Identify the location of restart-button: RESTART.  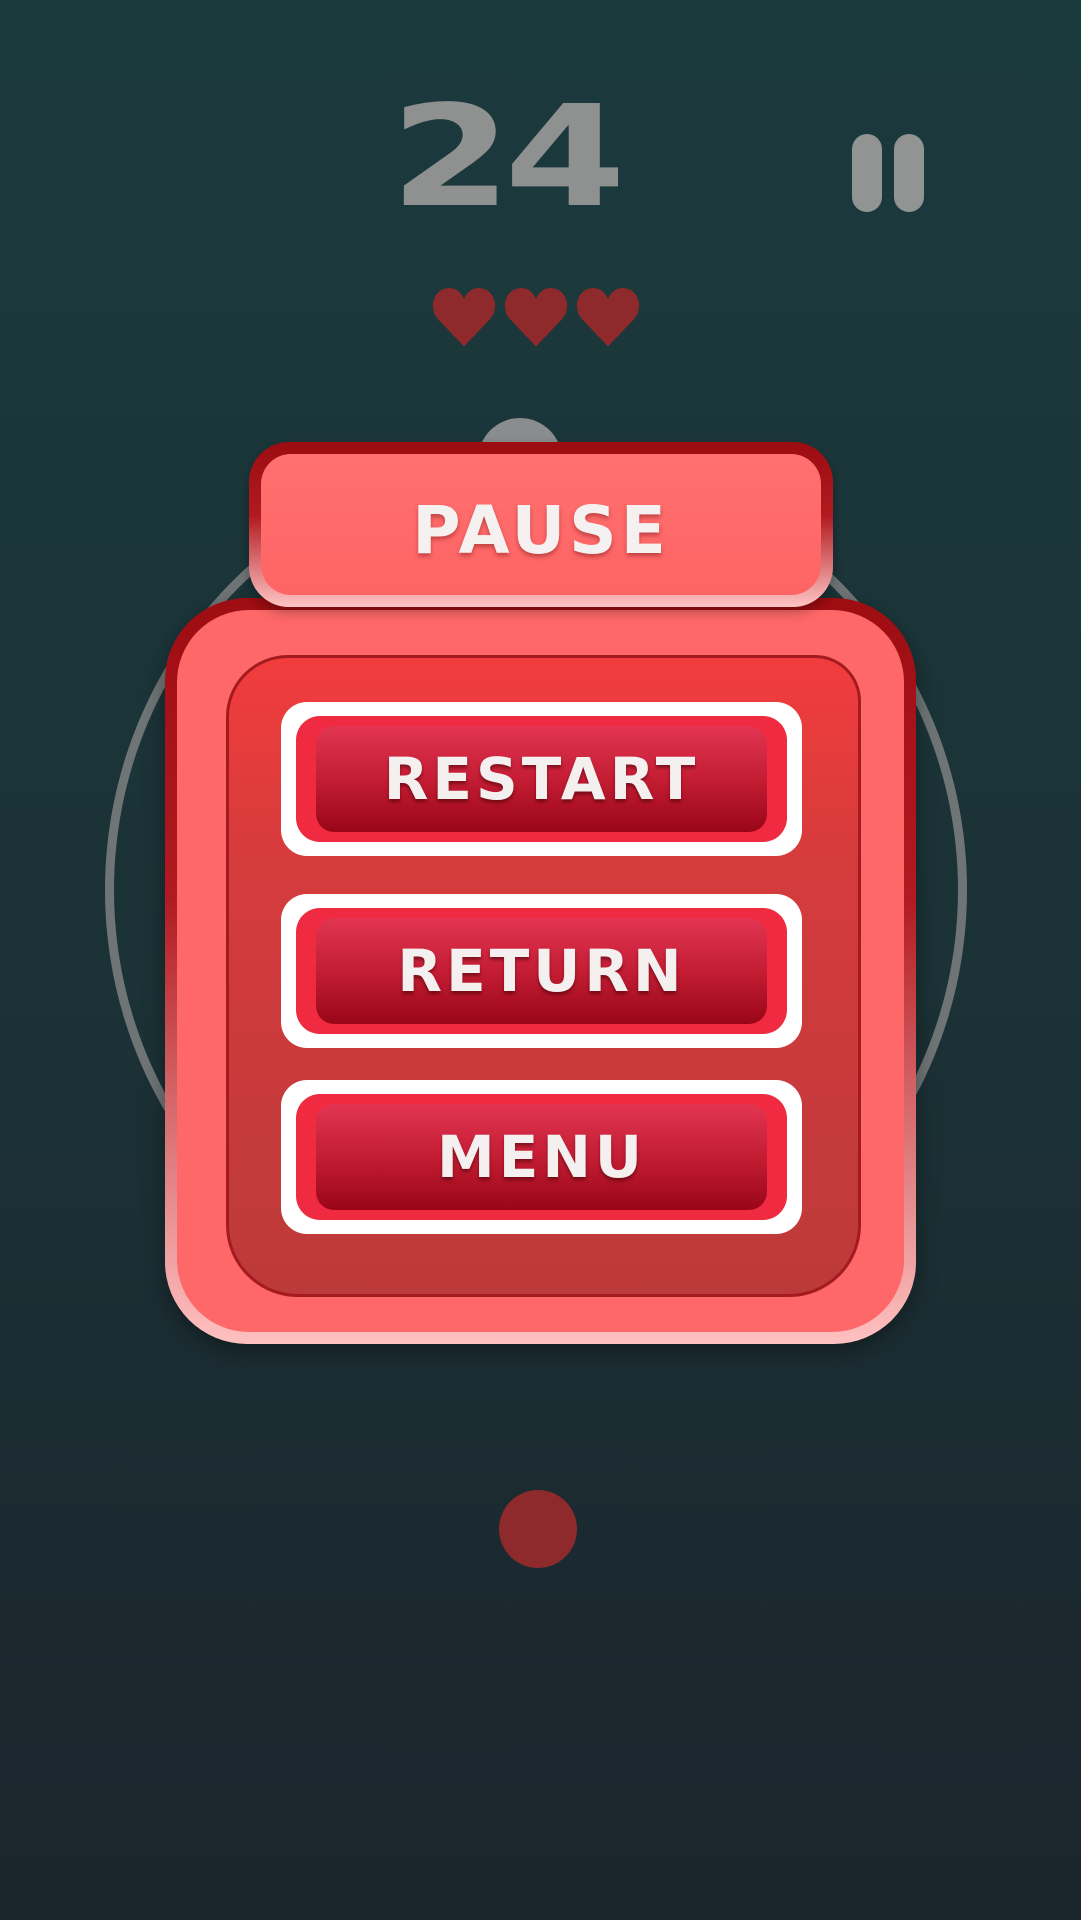
(541, 779).